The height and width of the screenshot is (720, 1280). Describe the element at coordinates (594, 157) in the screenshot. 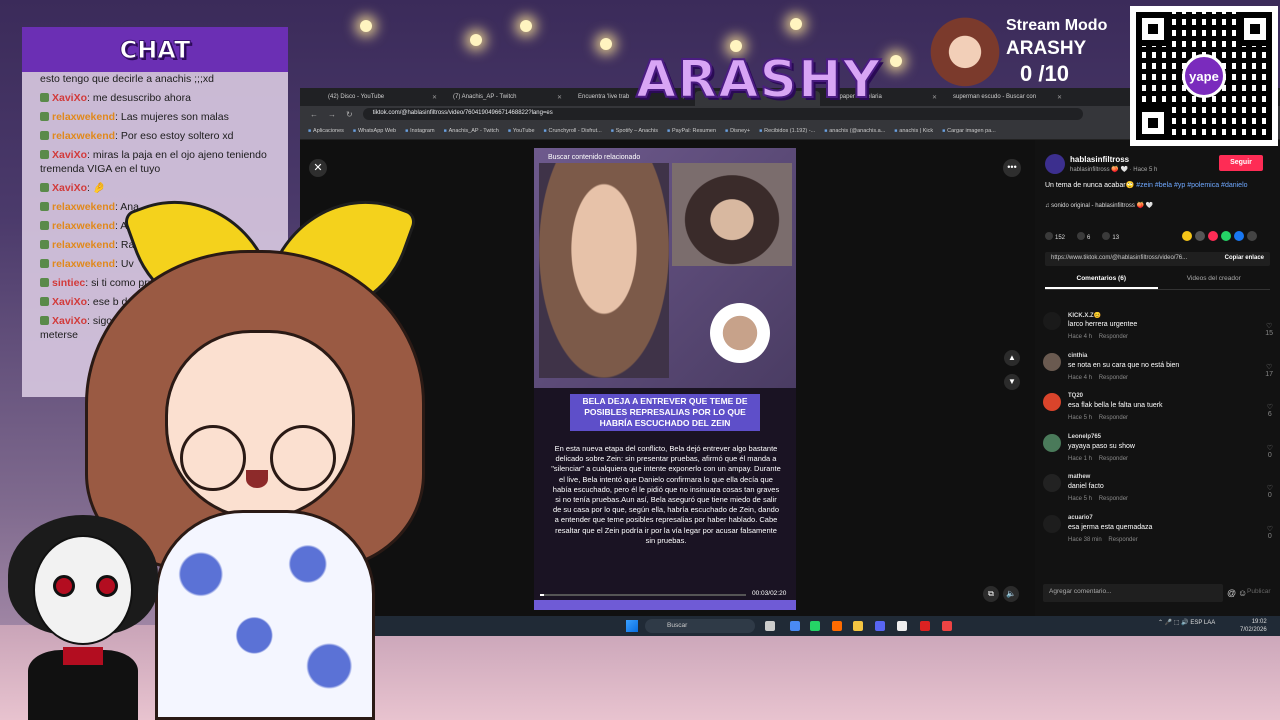

I see `related-search-label: Buscar contenido relacionado` at that location.